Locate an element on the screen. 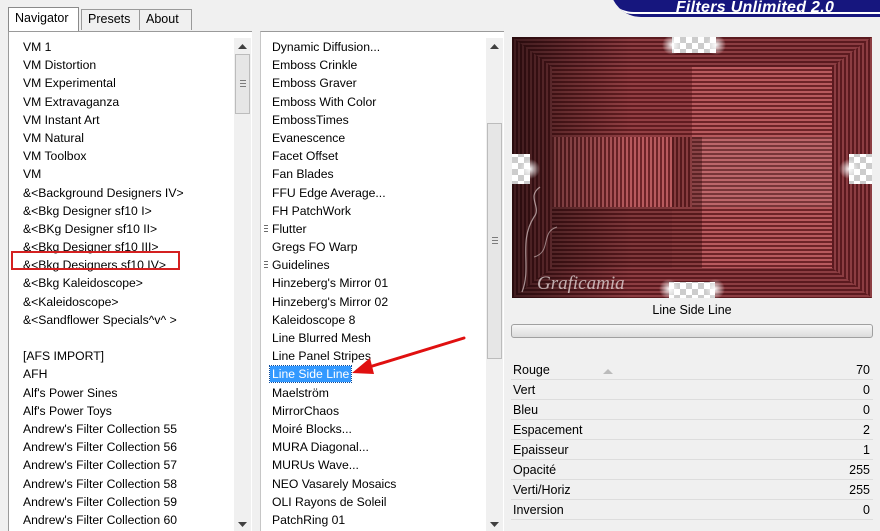 This screenshot has width=880, height=531. category-item-afs-import: [AFS IMPORT] is located at coordinates (121, 356).